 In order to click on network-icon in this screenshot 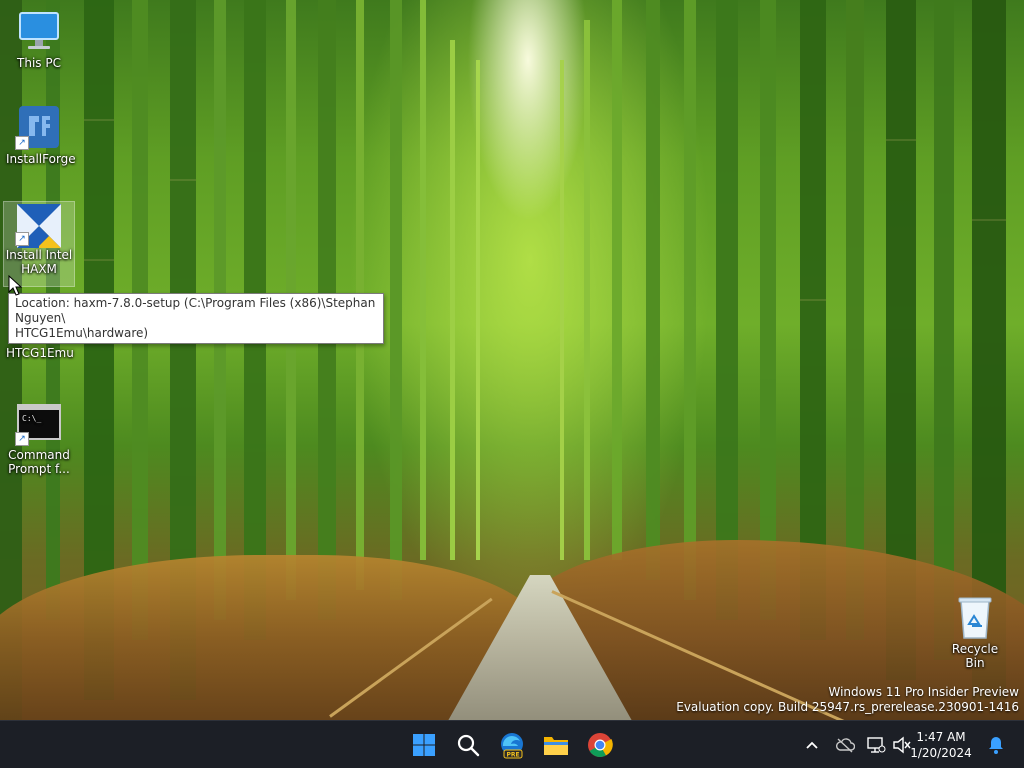, I will do `click(876, 745)`.